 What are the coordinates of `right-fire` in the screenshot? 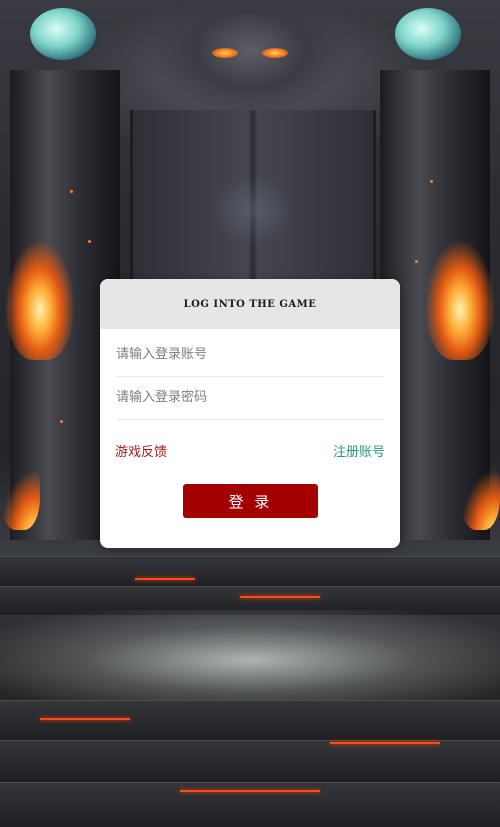 It's located at (460, 290).